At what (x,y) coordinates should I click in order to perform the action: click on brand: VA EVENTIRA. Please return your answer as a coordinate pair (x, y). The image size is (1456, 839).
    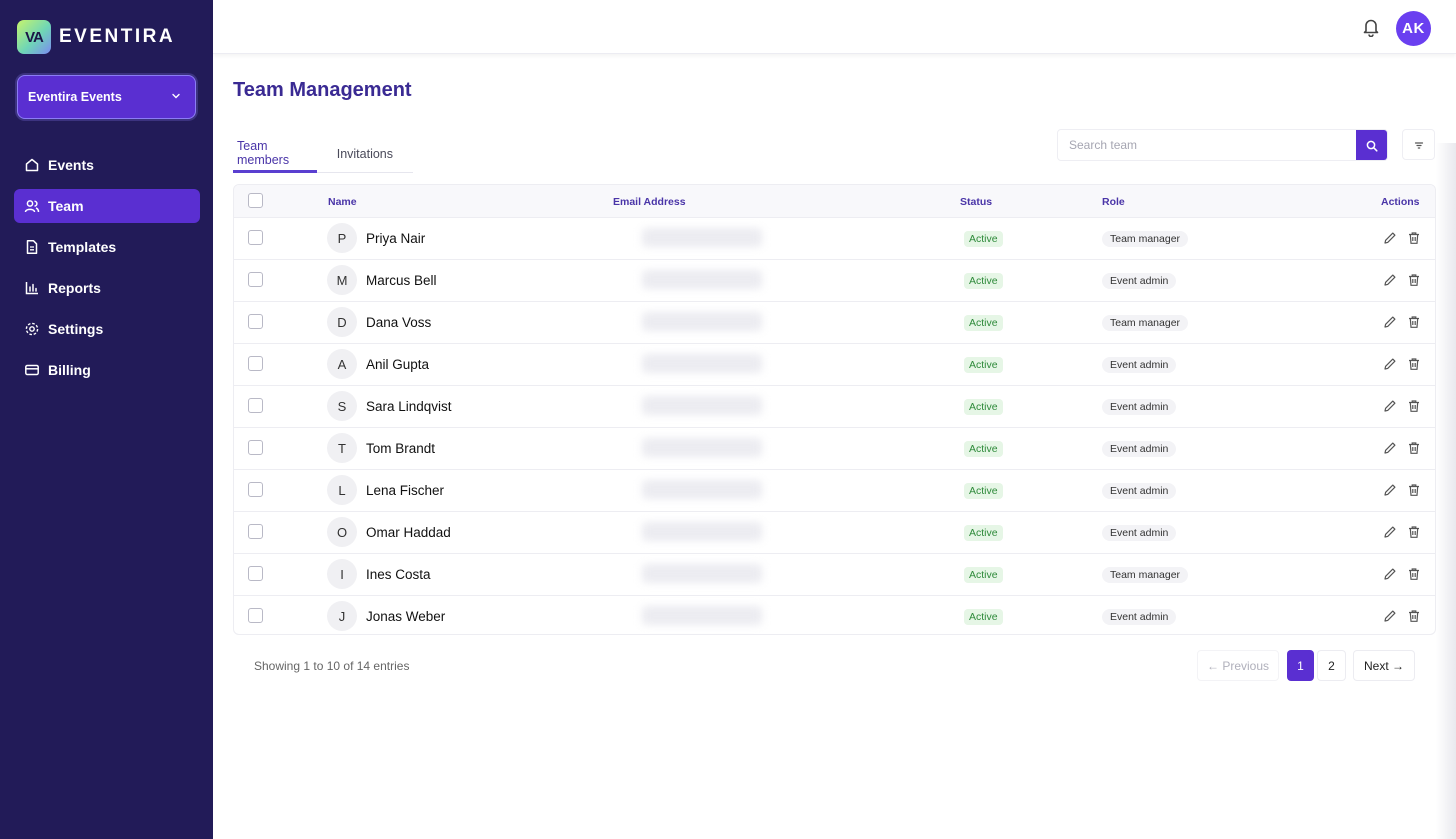
    Looking at the image, I should click on (96, 37).